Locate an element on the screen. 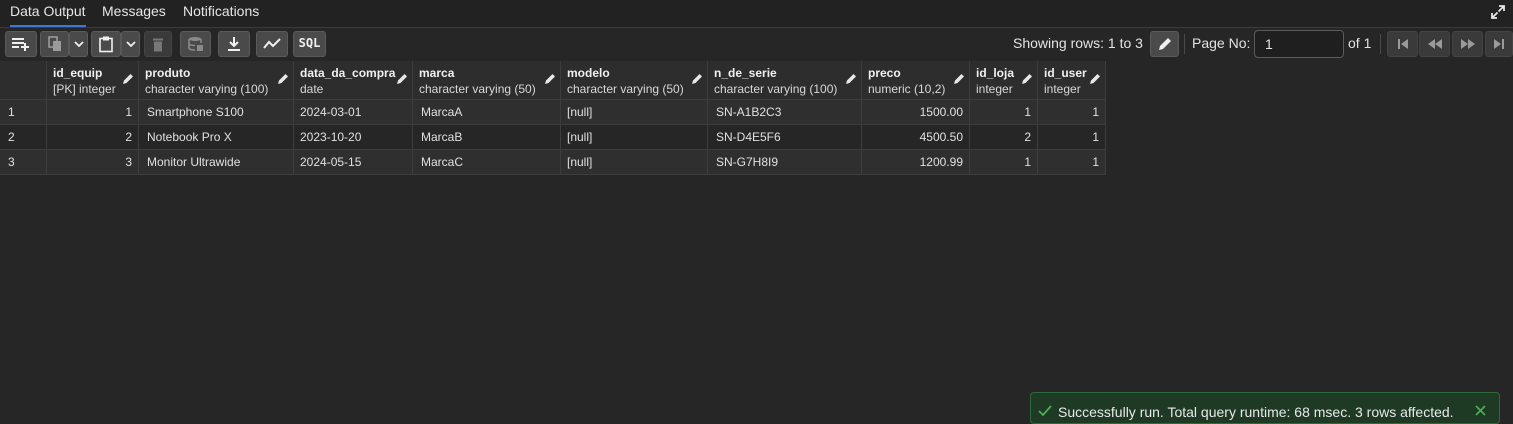 This screenshot has height=424, width=1513. add-row-icon is located at coordinates (20, 44).